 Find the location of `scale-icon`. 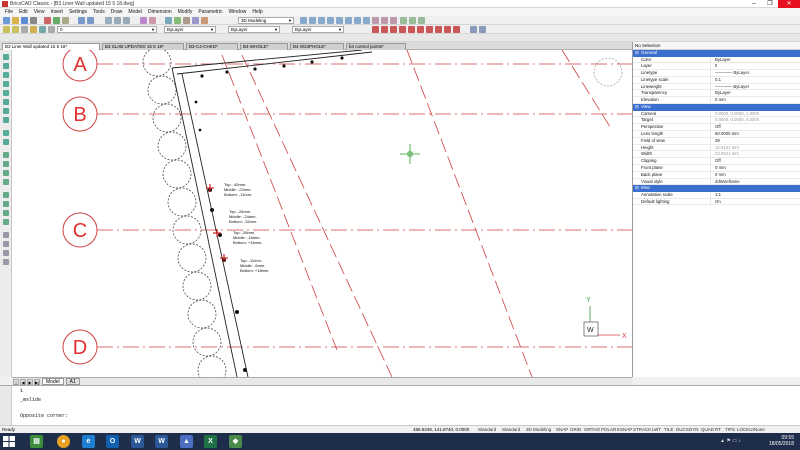

scale-icon is located at coordinates (6, 173).